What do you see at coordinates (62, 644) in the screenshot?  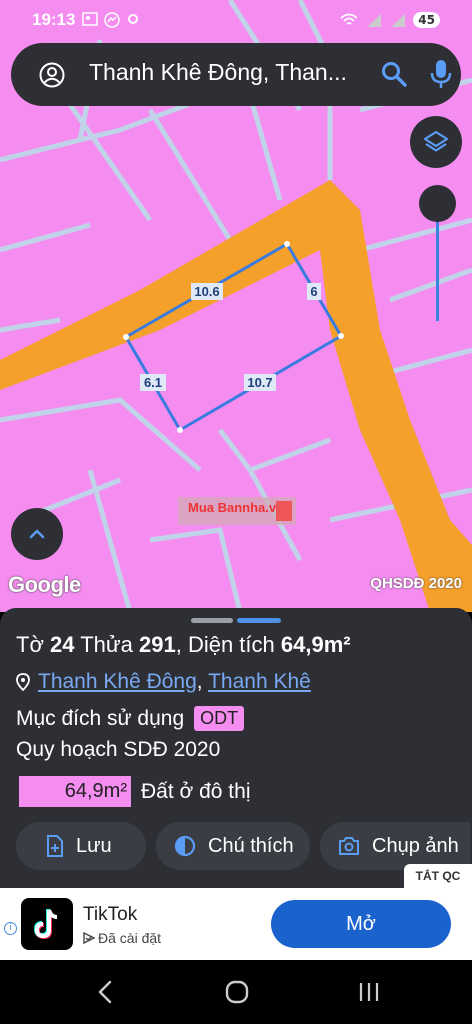 I see `sheet-number: 24` at bounding box center [62, 644].